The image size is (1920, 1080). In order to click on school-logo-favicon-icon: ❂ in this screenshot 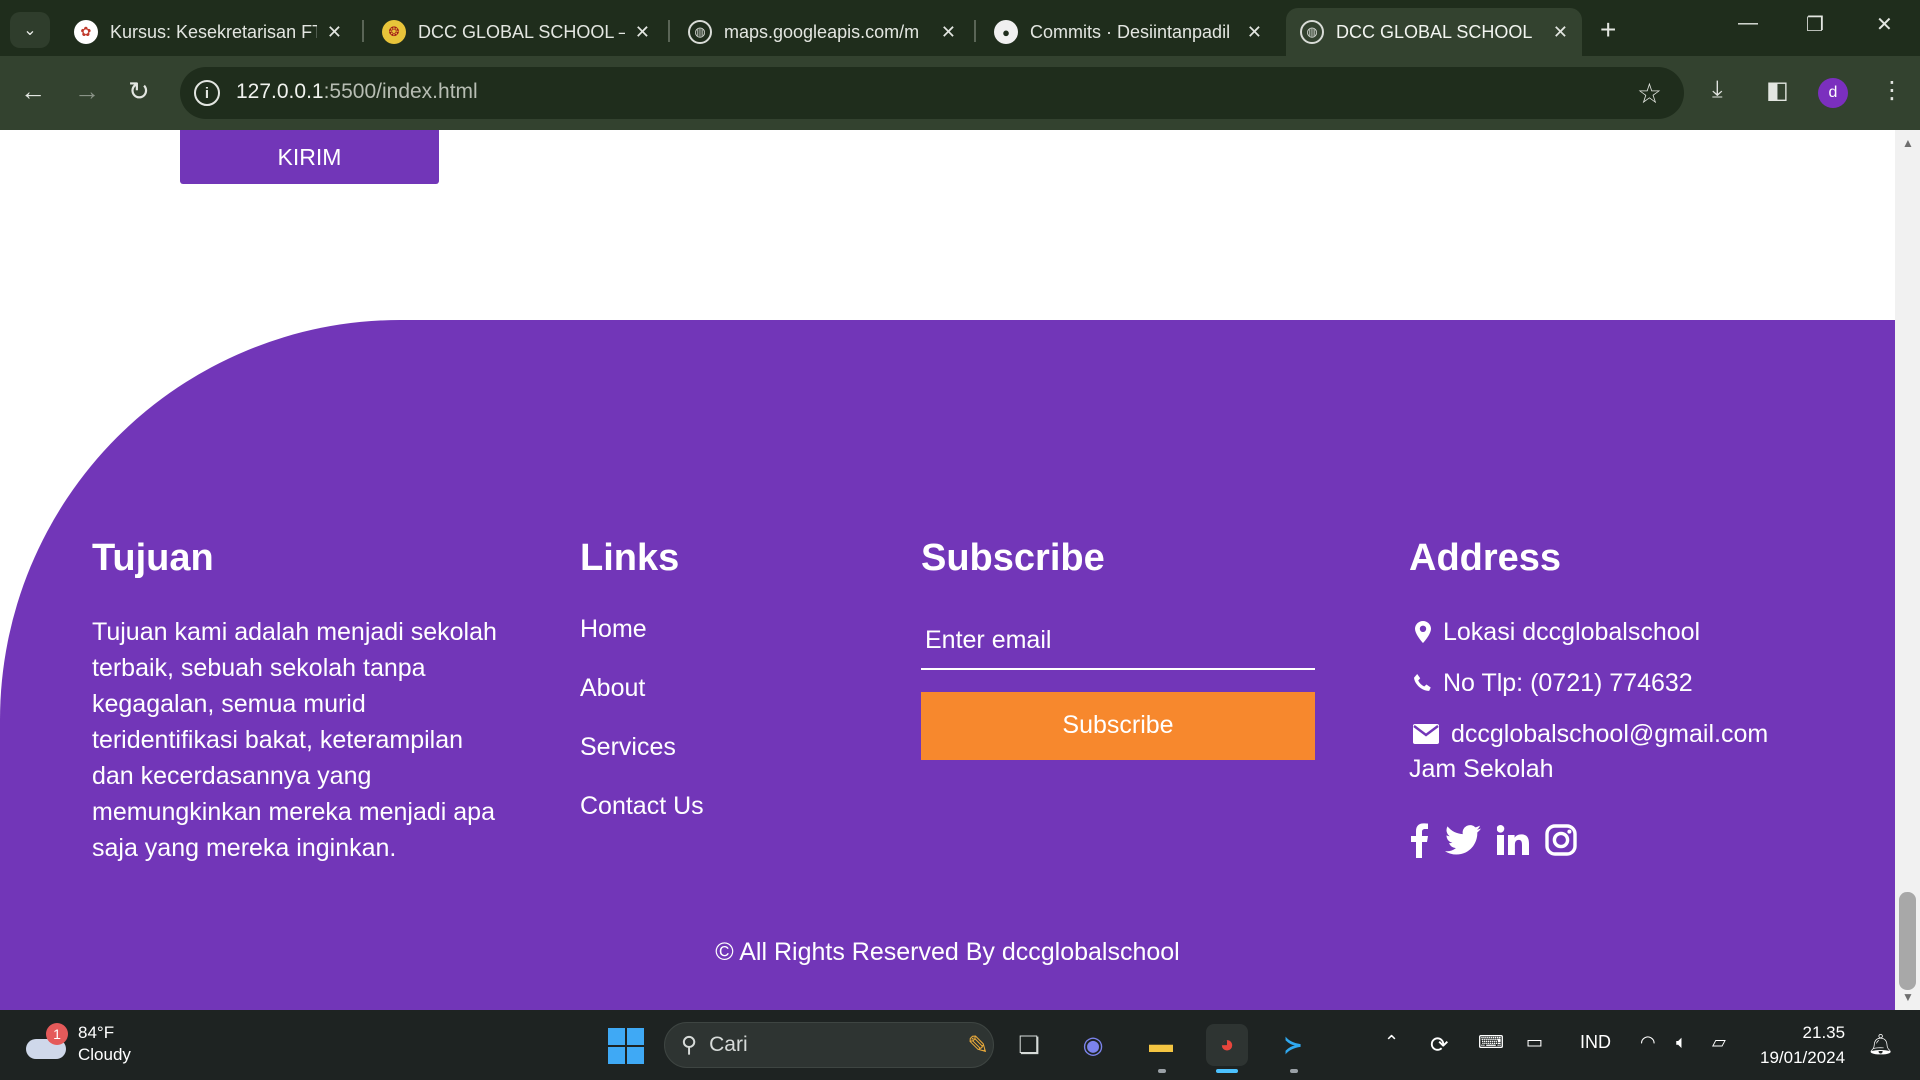, I will do `click(394, 32)`.